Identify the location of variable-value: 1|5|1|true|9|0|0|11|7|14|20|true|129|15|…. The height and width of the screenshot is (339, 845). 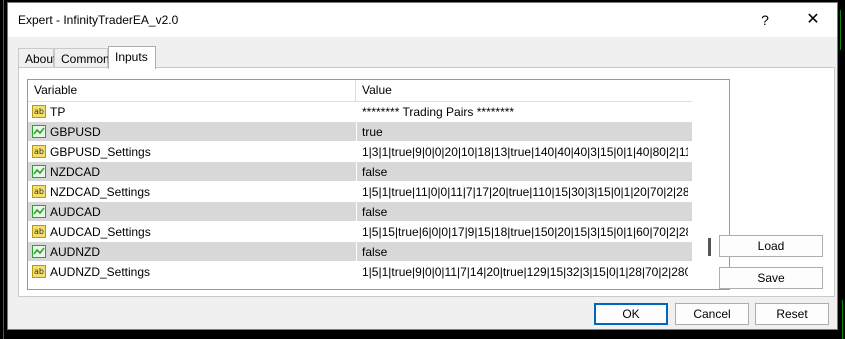
(525, 272).